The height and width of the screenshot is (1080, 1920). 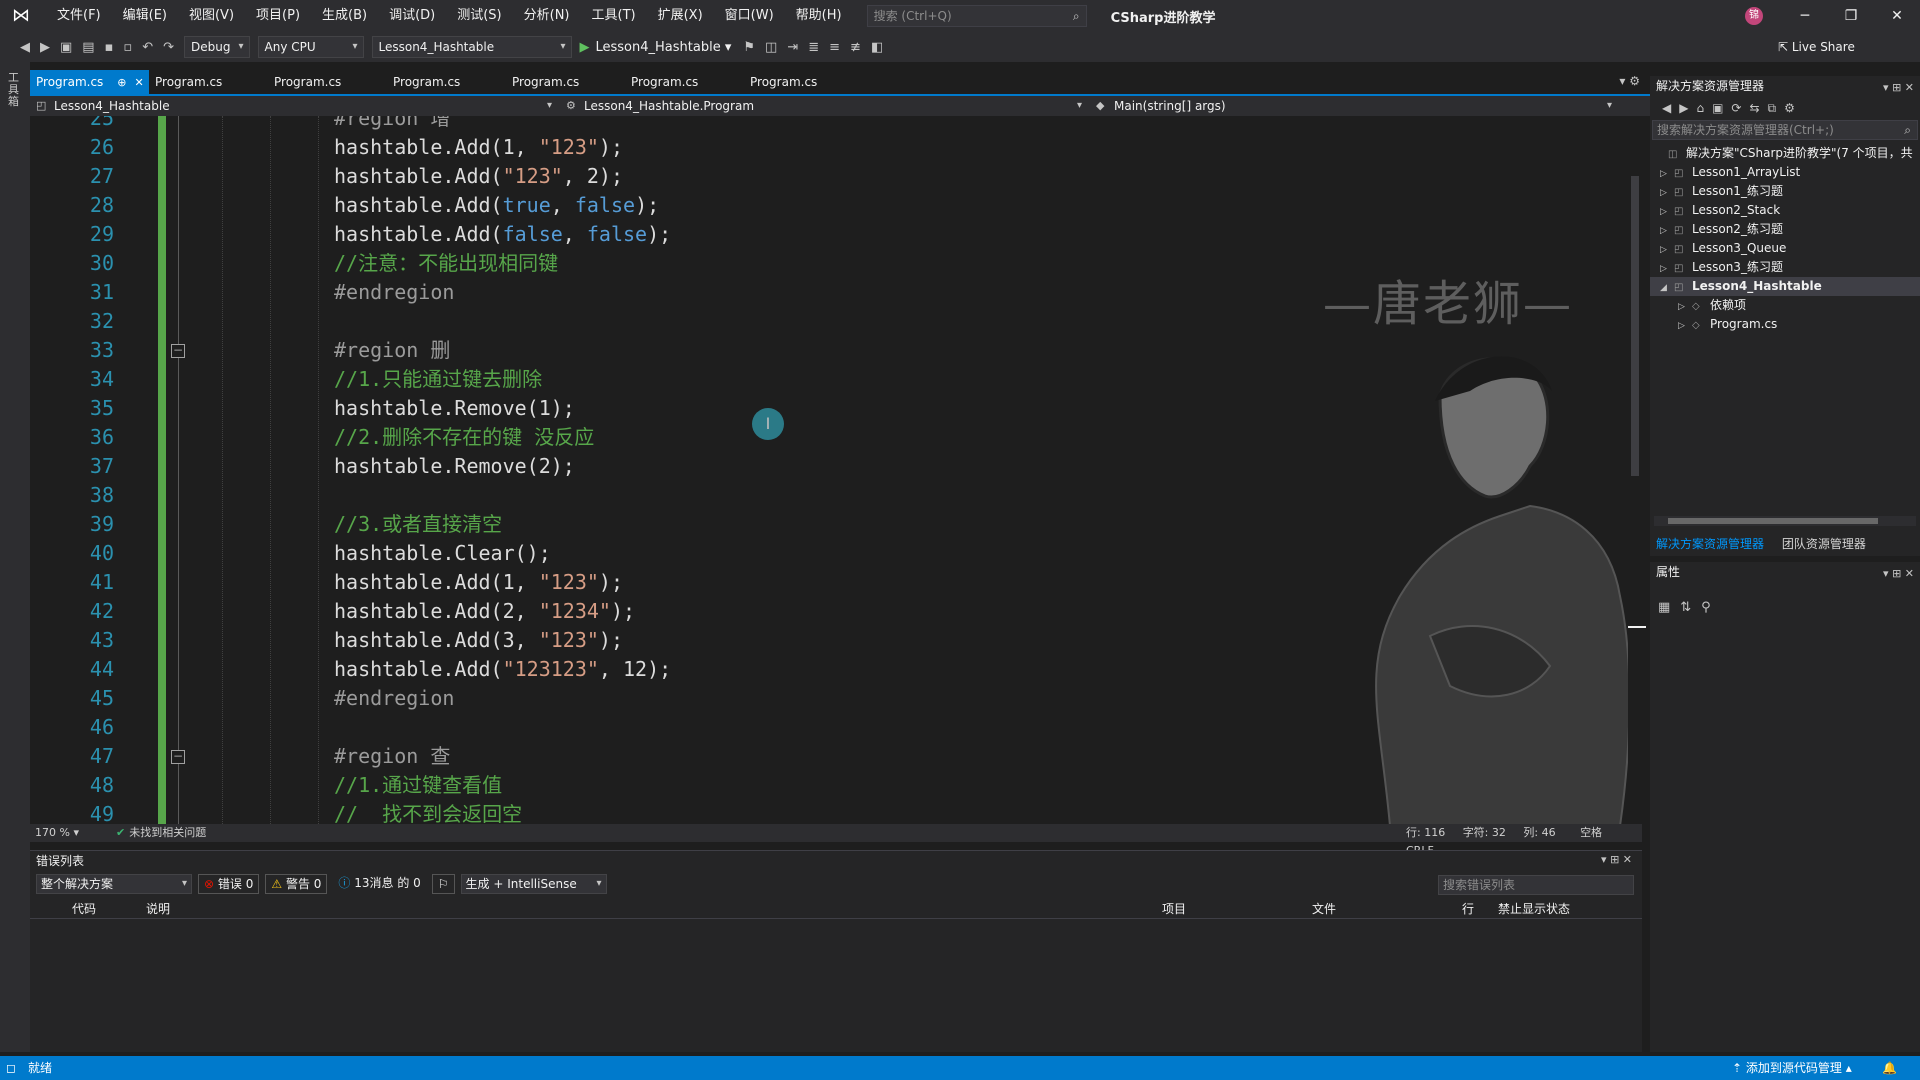 I want to click on menu-item: 测试(S), so click(x=479, y=16).